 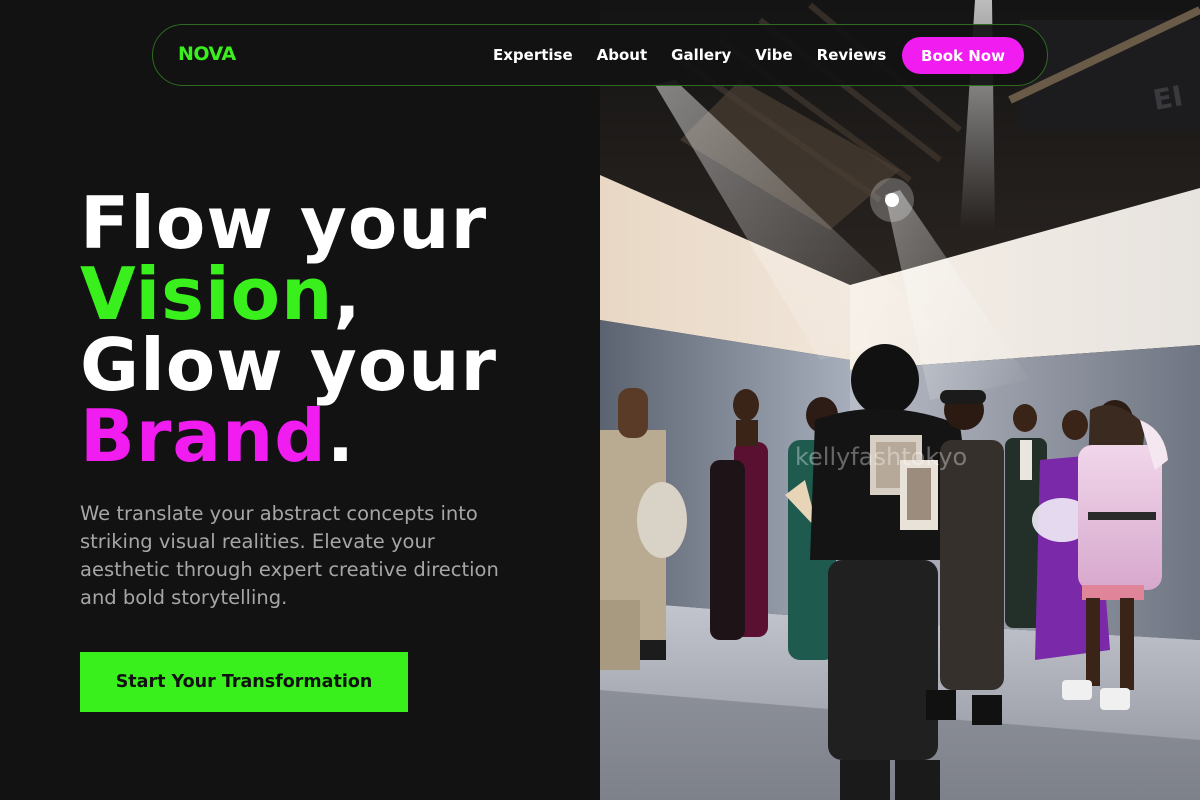 I want to click on photo-watermark: kellyfashtokyo, so click(x=881, y=457).